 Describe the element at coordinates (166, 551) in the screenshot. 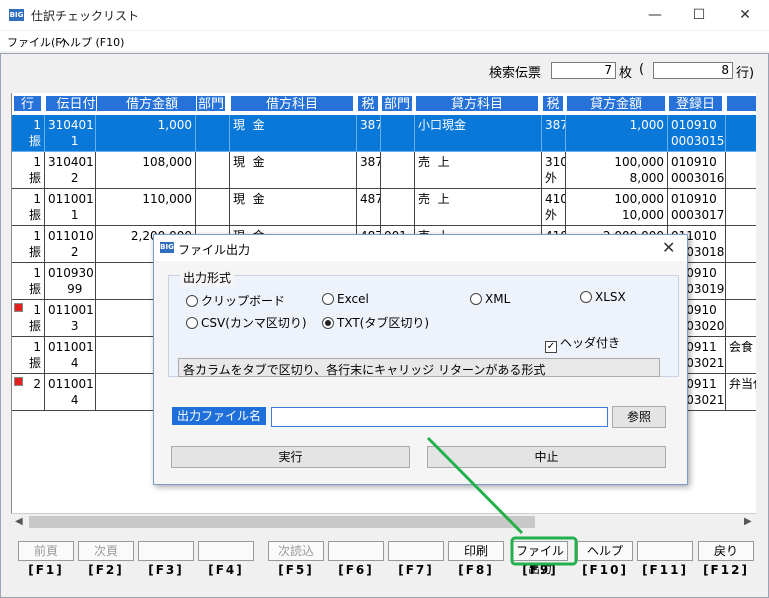

I see `function-key-f3` at that location.